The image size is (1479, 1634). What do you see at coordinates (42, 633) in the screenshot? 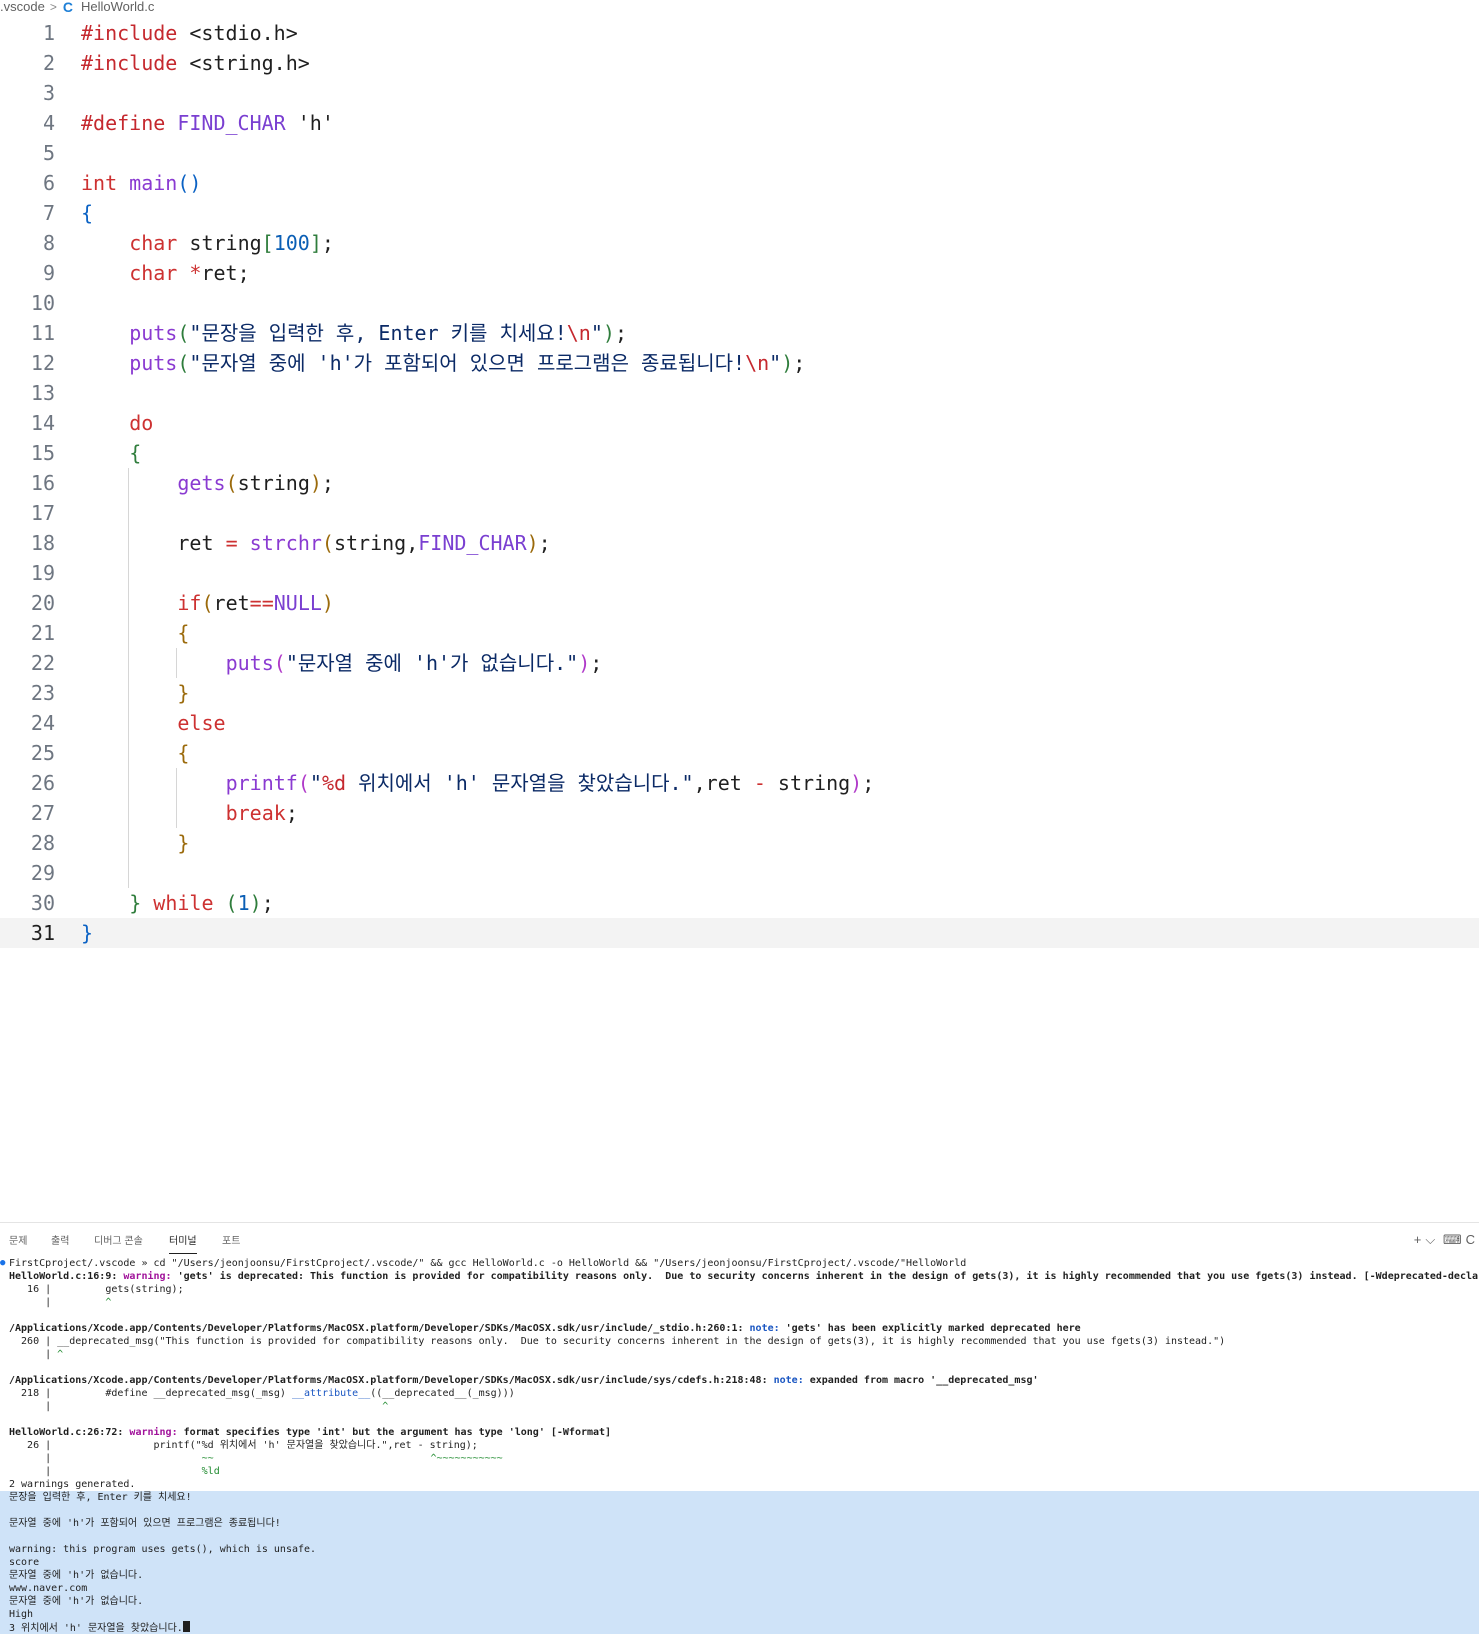
I see `line-number: 21` at bounding box center [42, 633].